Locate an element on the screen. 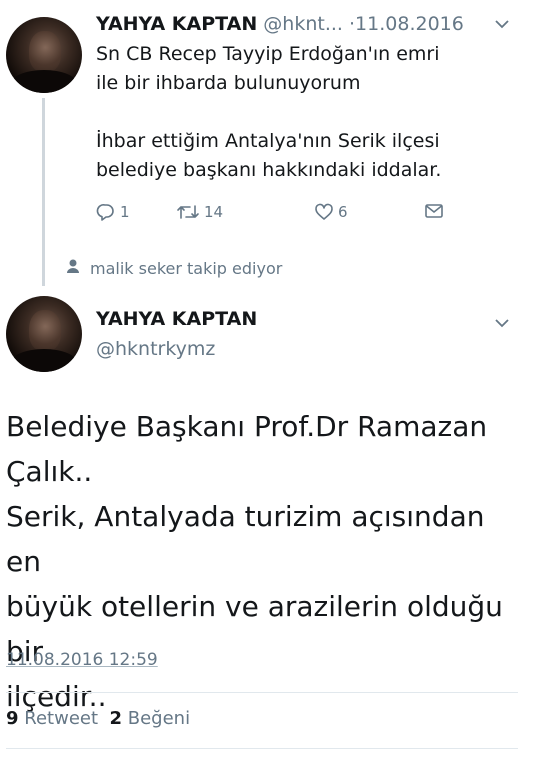 The width and height of the screenshot is (537, 760). direct-message-button is located at coordinates (434, 211).